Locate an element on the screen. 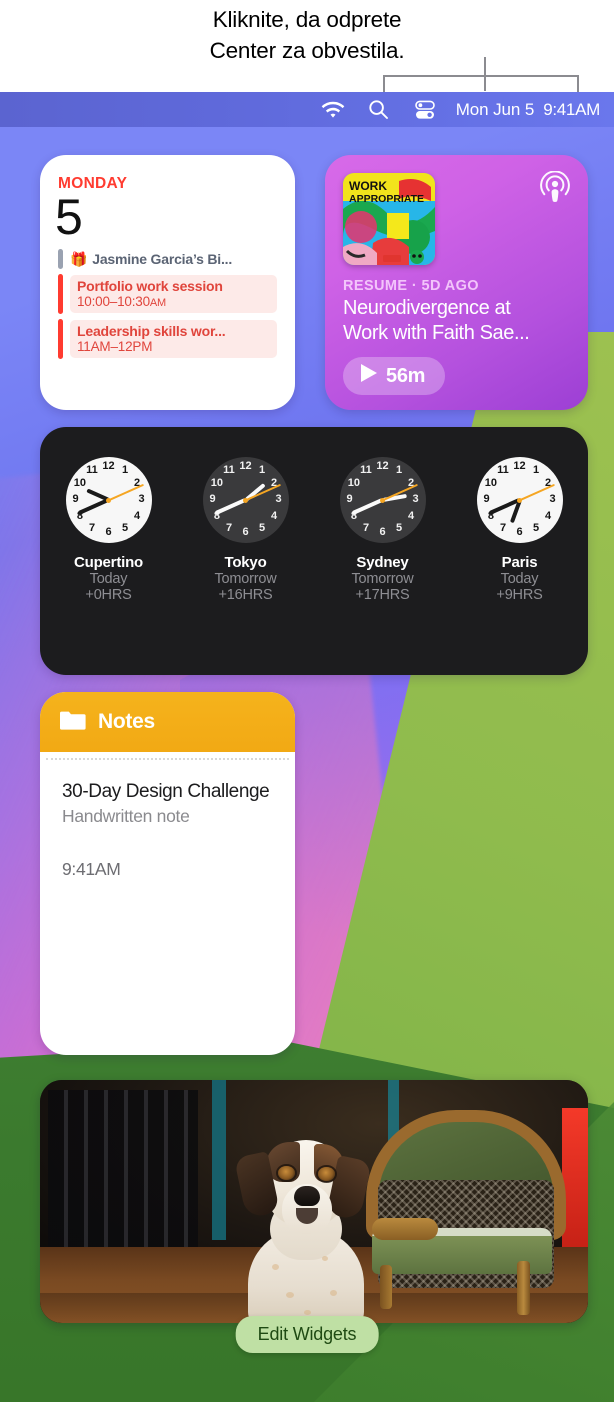 This screenshot has width=614, height=1402. callout-bracket-right-tick is located at coordinates (578, 83).